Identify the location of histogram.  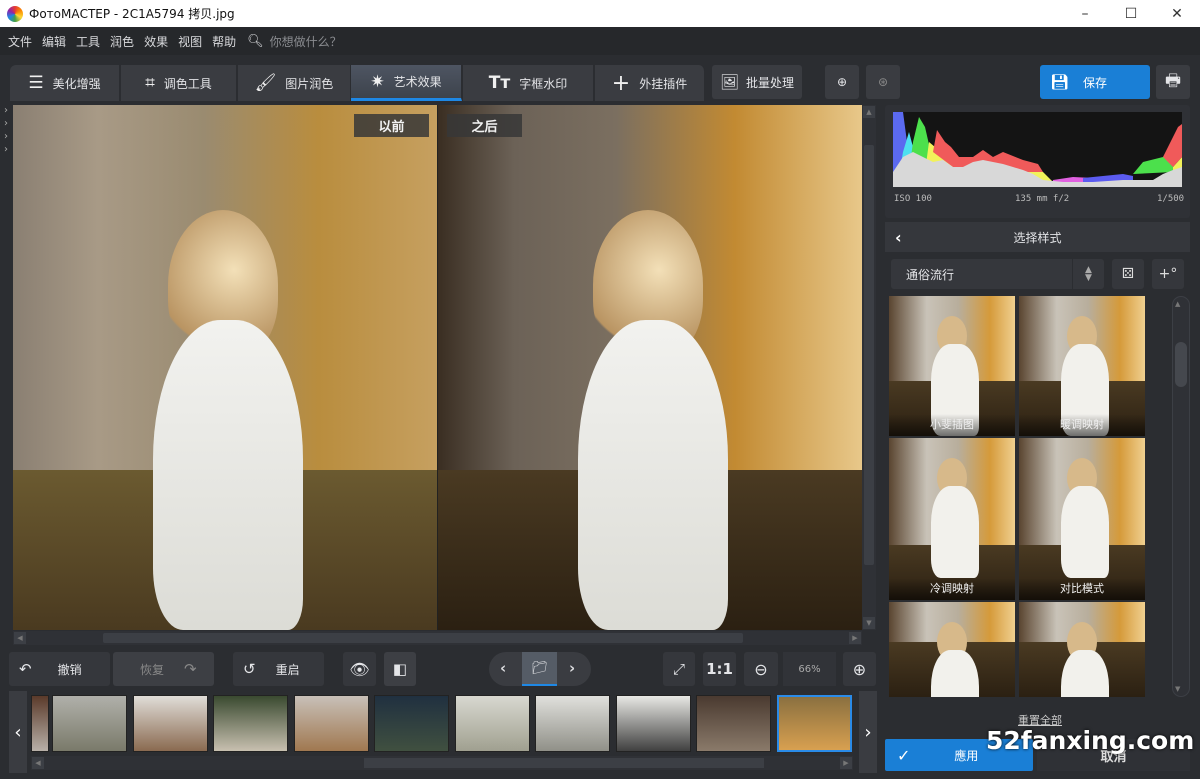
(1037, 149).